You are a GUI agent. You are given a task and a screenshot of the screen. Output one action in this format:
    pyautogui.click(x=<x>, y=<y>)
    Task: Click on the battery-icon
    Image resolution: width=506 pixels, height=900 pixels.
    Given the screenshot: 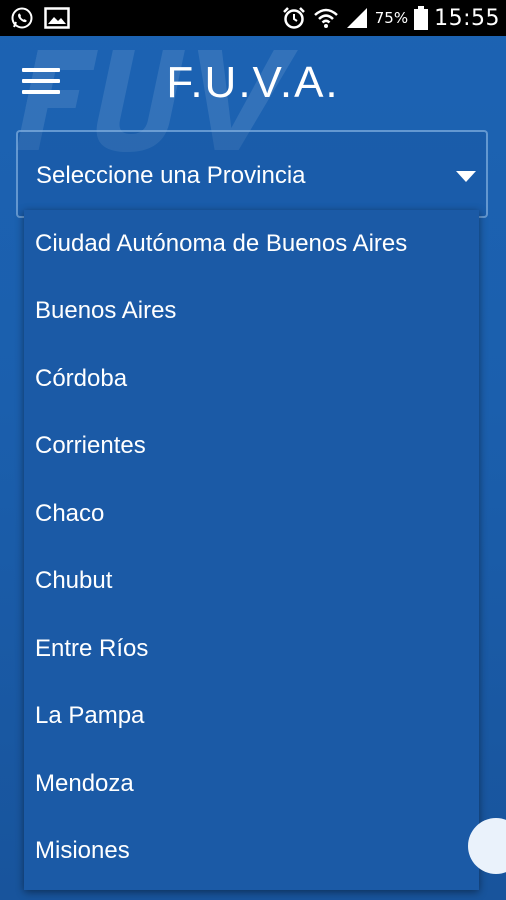 What is the action you would take?
    pyautogui.click(x=421, y=18)
    